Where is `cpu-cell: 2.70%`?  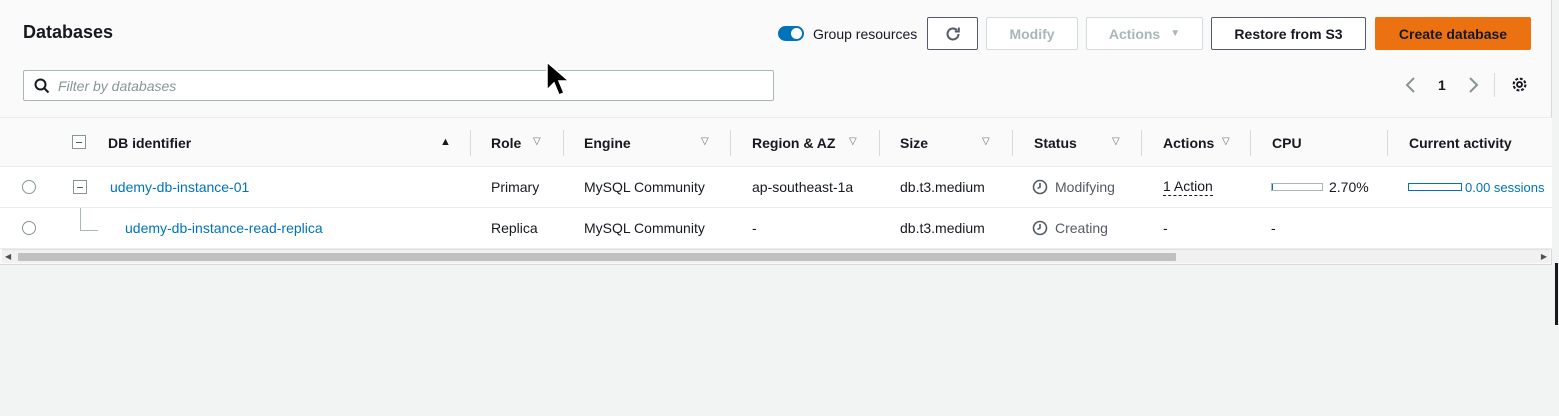 cpu-cell: 2.70% is located at coordinates (1320, 187).